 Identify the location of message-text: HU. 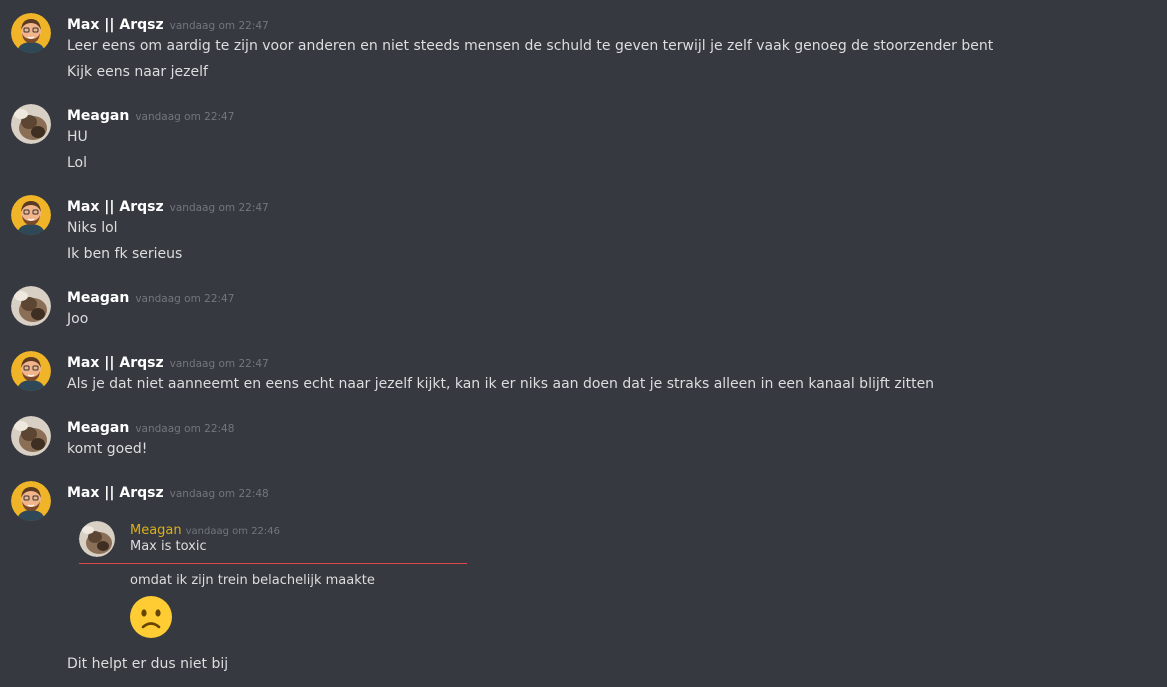
(77, 137).